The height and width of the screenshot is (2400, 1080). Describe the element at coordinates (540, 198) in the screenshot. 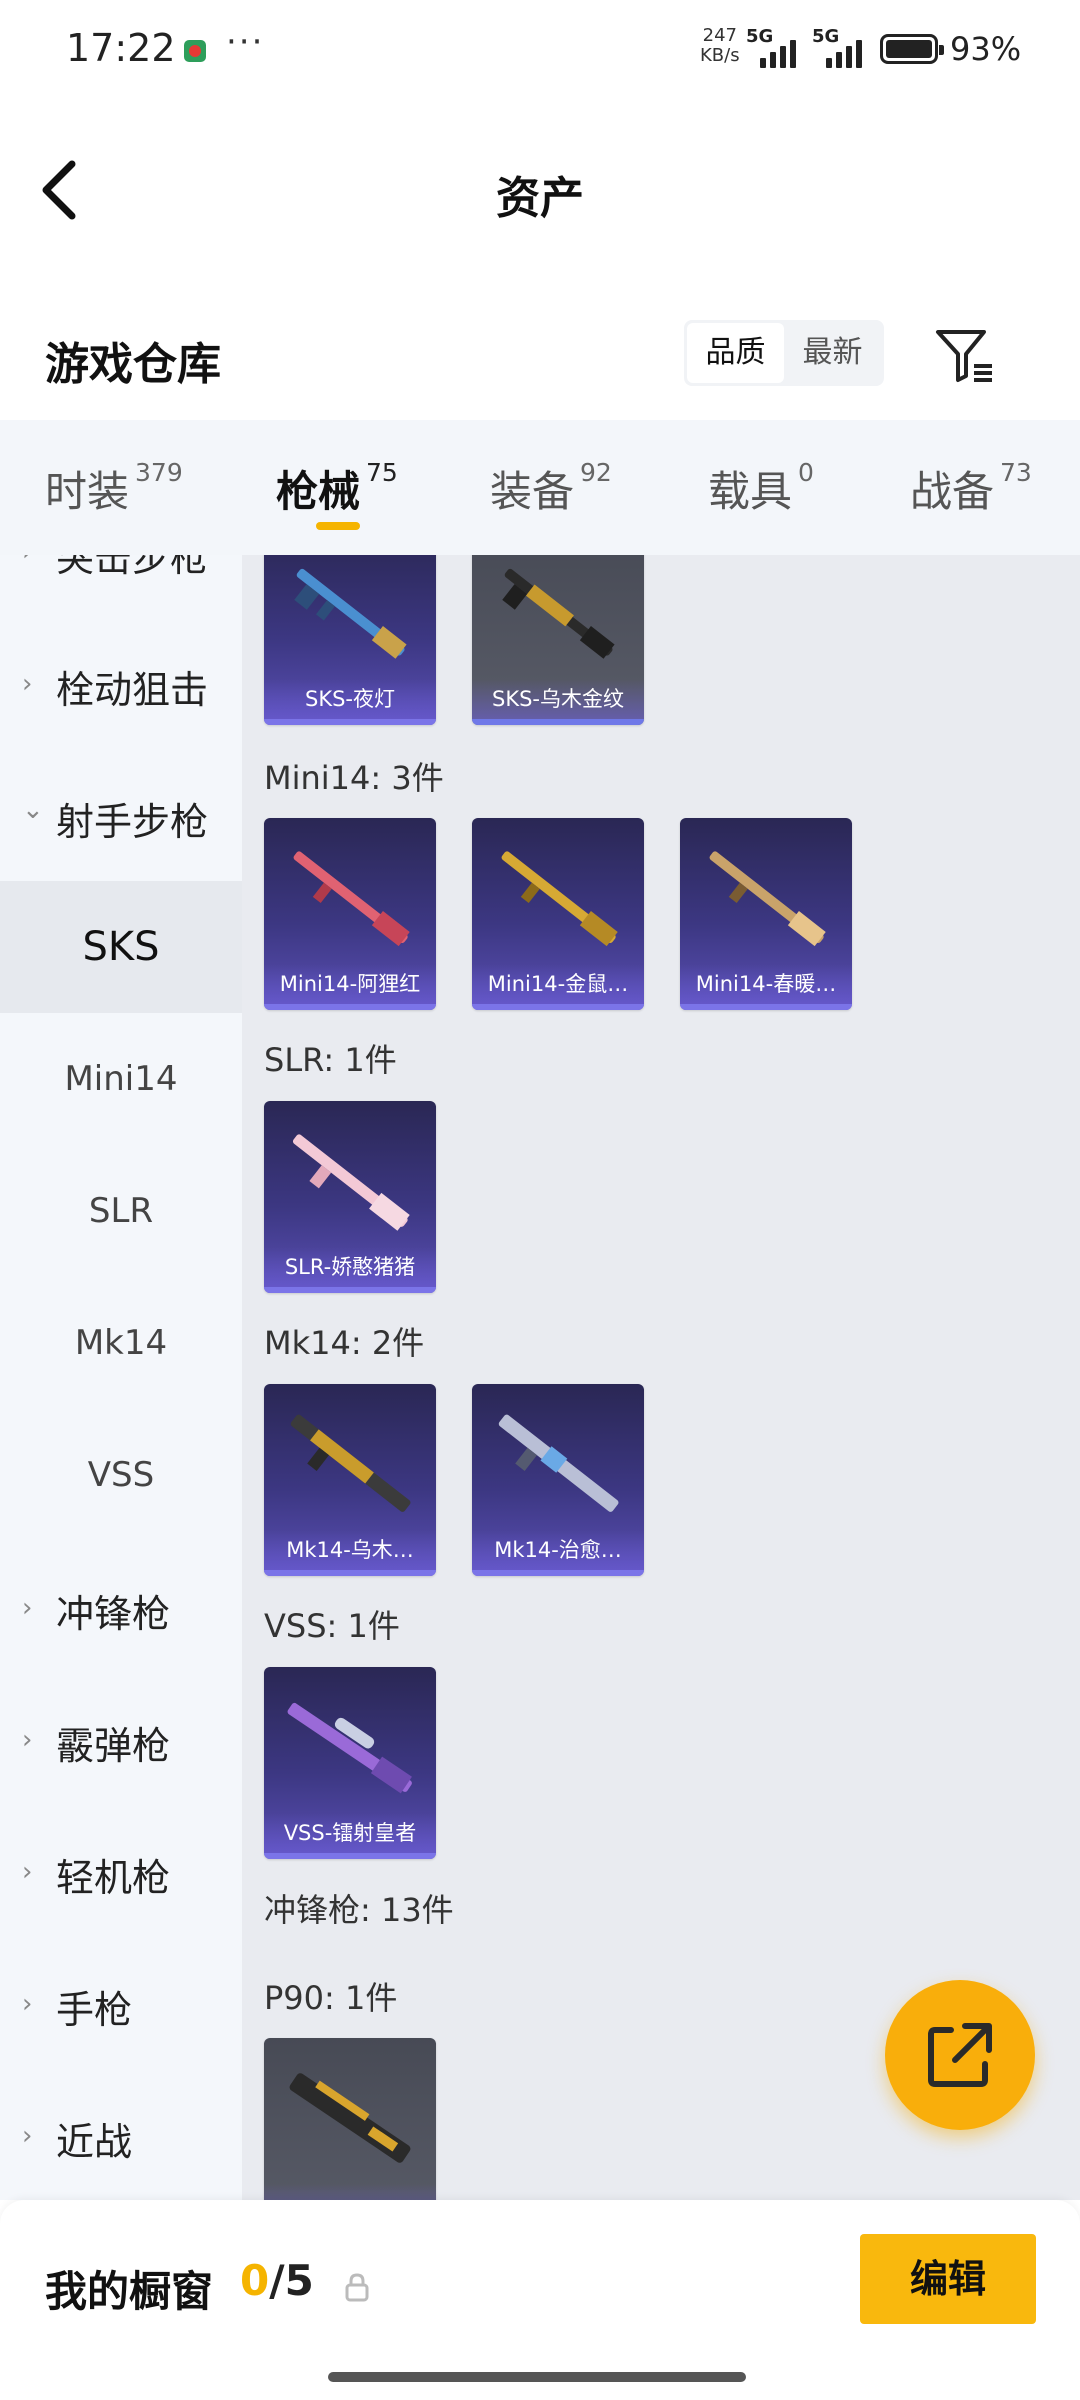

I see `page-title: 资产` at that location.